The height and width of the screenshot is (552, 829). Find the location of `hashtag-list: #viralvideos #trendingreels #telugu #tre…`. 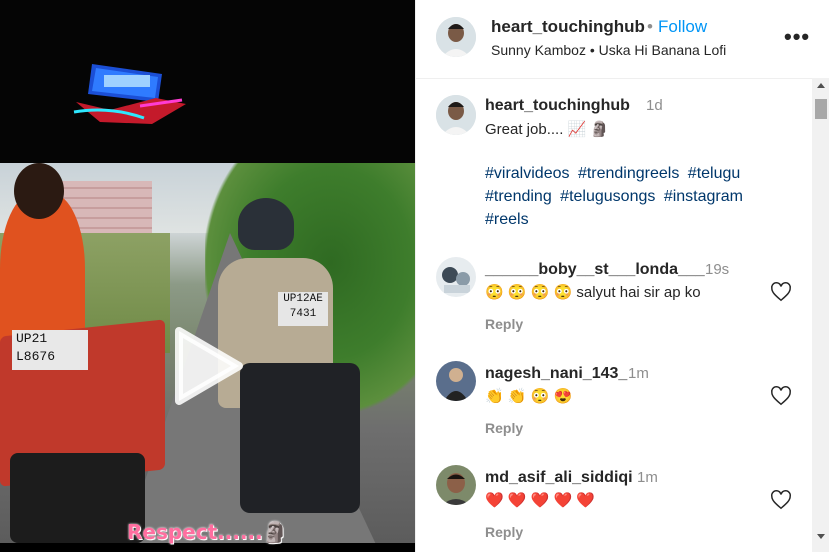

hashtag-list: #viralvideos #trendingreels #telugu #tre… is located at coordinates (635, 196).